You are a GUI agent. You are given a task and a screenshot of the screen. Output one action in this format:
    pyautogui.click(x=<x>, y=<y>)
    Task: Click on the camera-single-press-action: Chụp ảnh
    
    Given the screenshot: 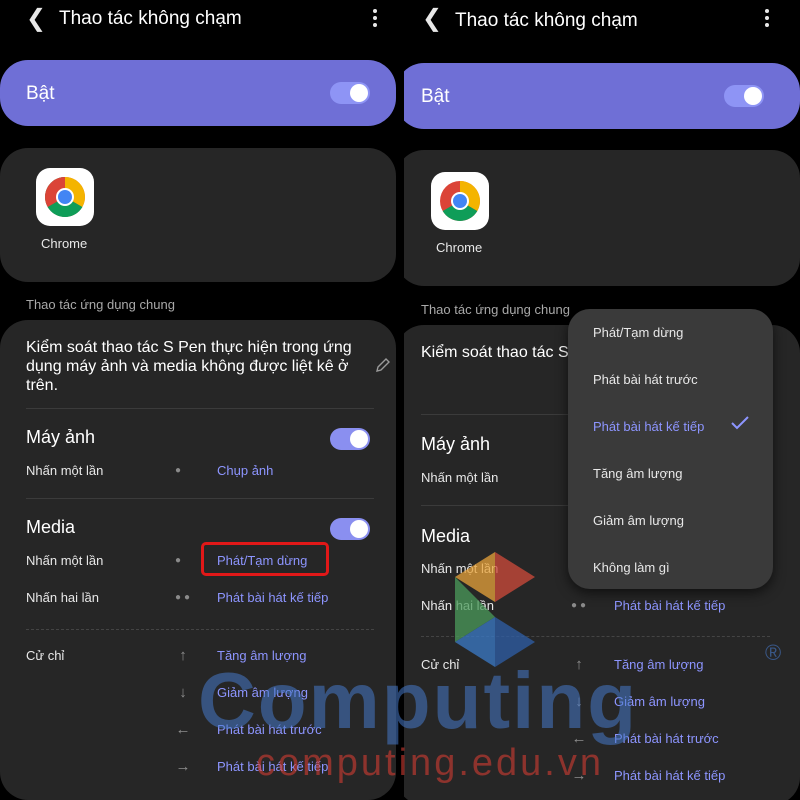 What is the action you would take?
    pyautogui.click(x=245, y=470)
    